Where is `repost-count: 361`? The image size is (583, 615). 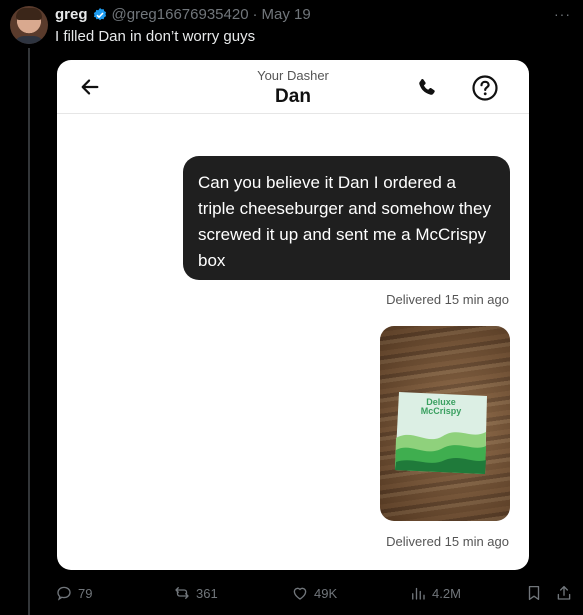
repost-count: 361 is located at coordinates (207, 593).